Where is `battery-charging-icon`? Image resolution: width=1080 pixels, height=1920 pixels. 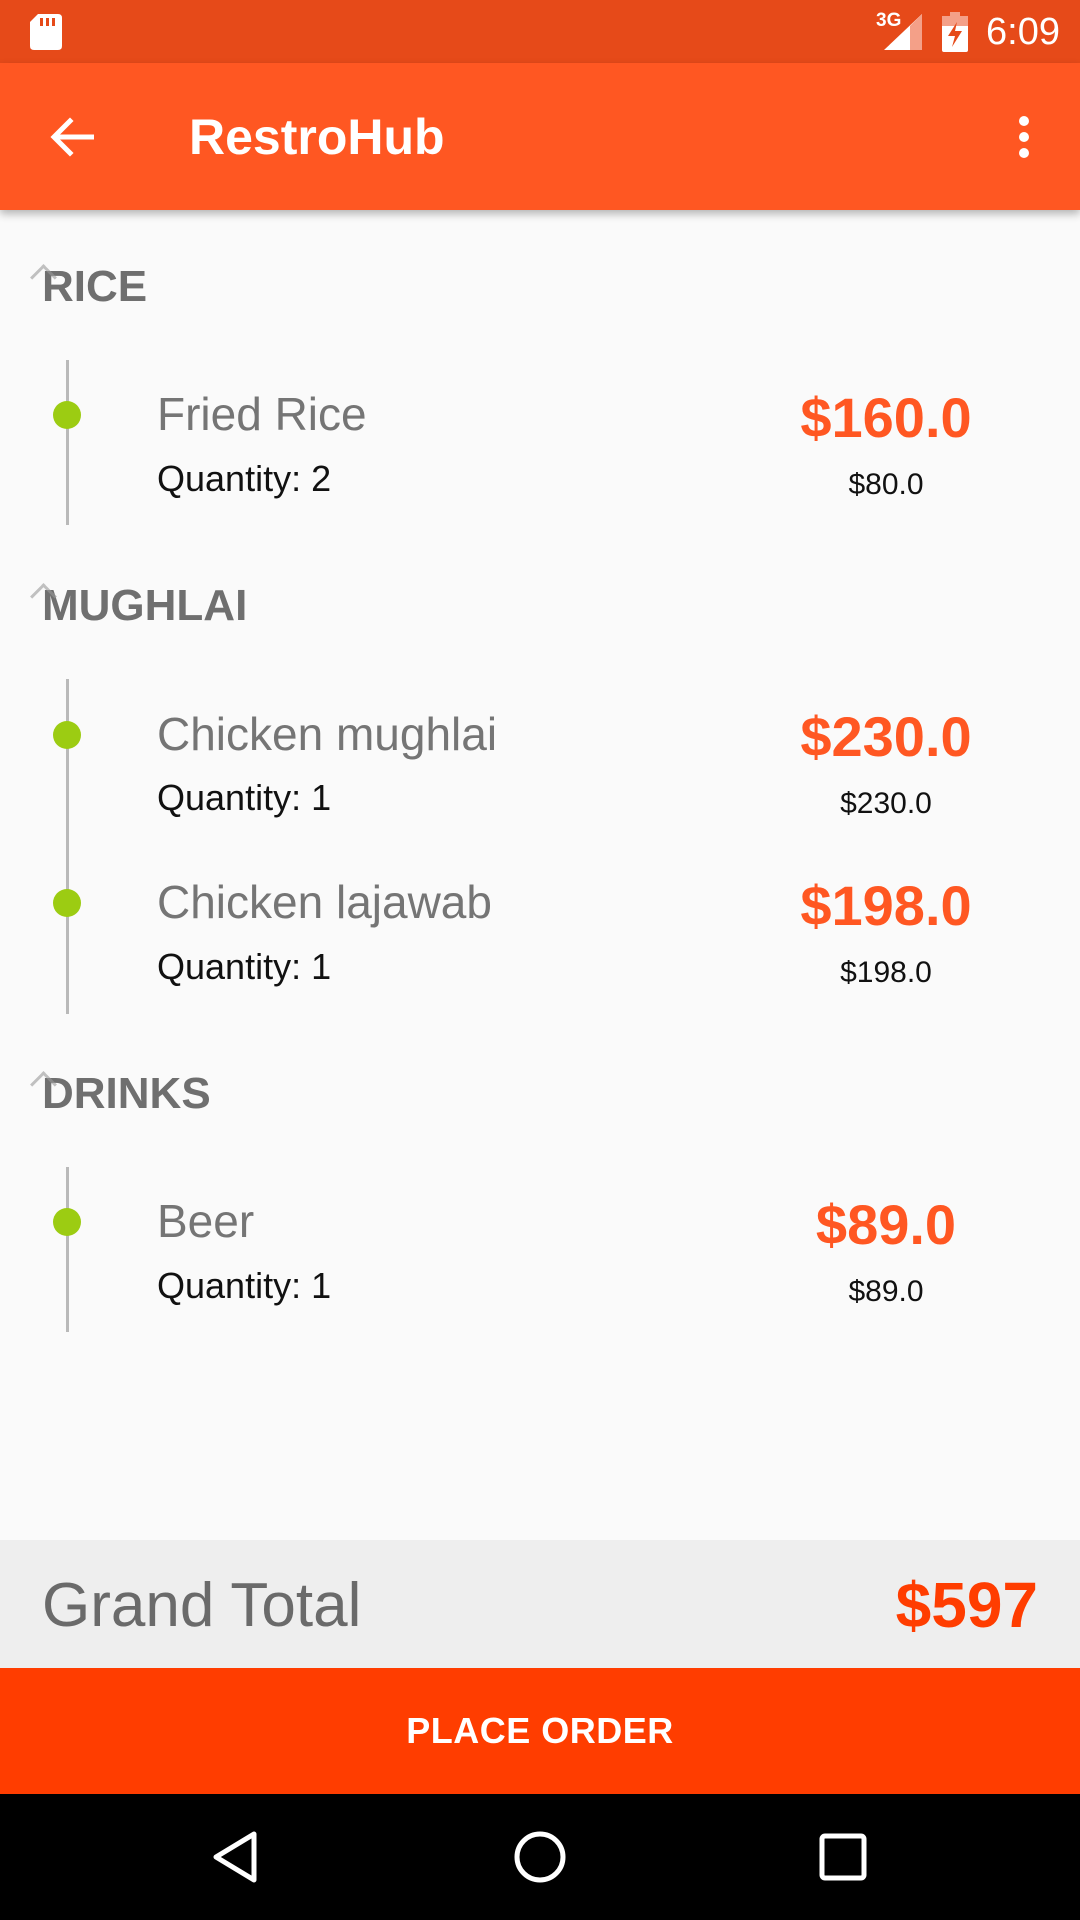 battery-charging-icon is located at coordinates (955, 32).